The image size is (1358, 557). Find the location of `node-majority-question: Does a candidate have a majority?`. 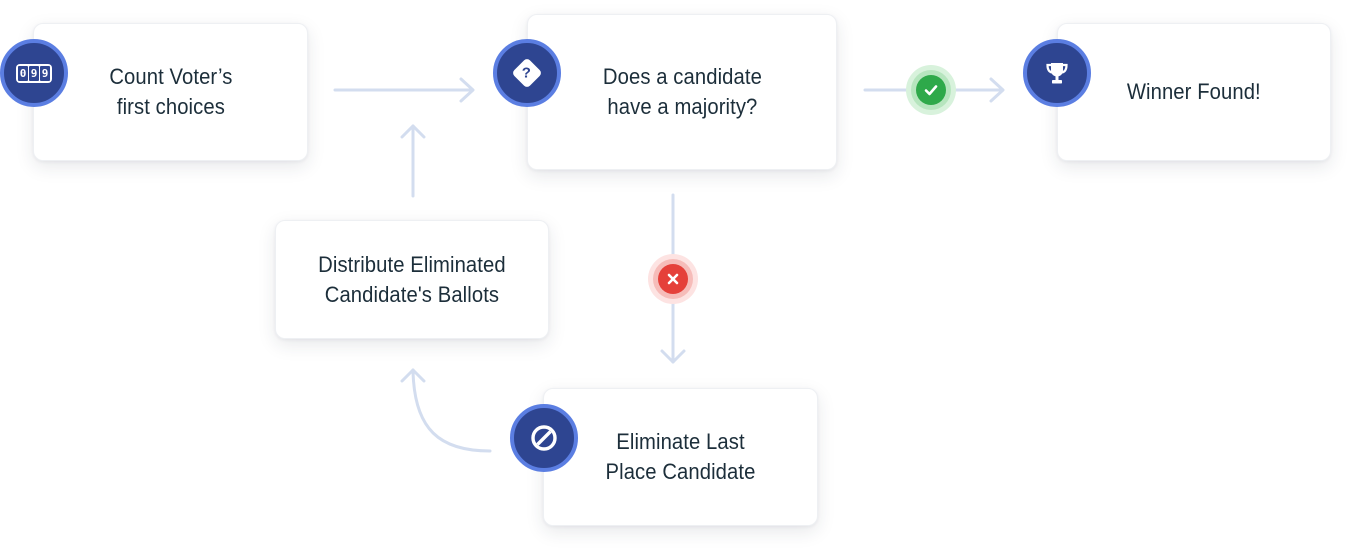

node-majority-question: Does a candidate have a majority? is located at coordinates (682, 92).